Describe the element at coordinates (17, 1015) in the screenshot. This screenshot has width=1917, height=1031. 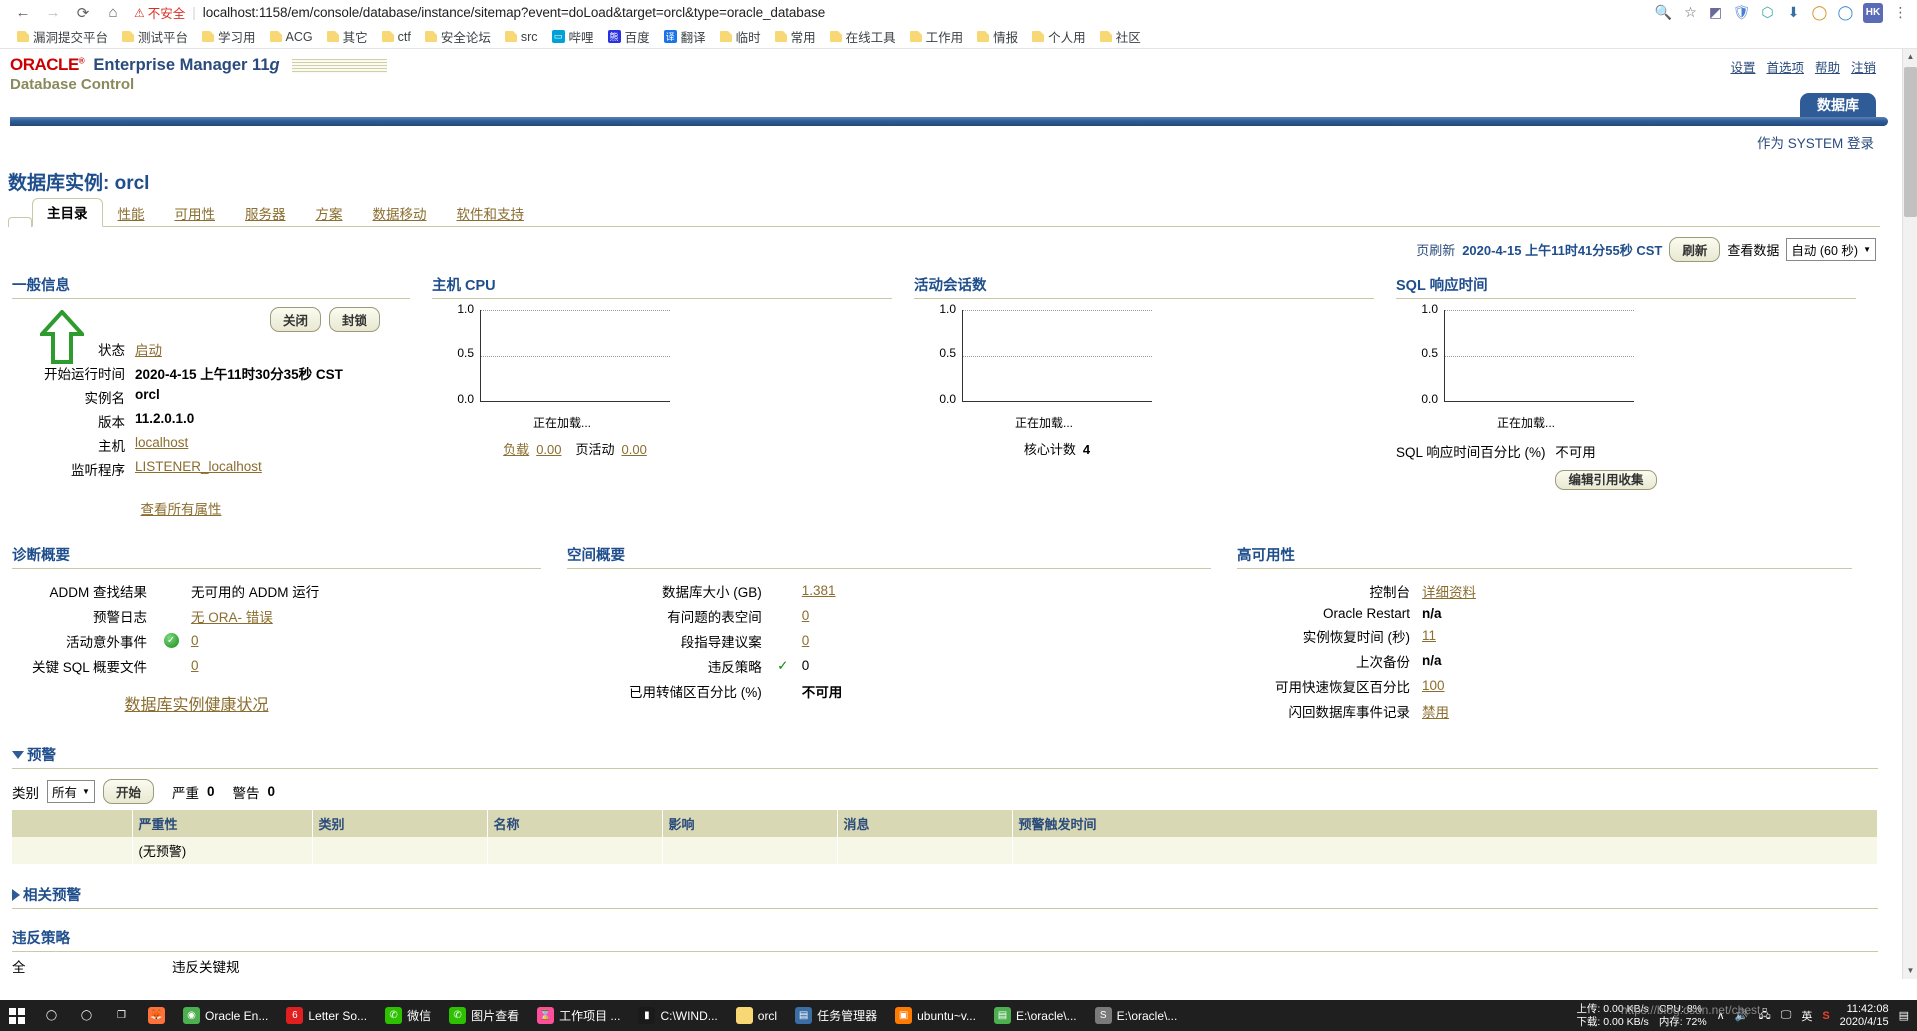
I see `start-button` at that location.